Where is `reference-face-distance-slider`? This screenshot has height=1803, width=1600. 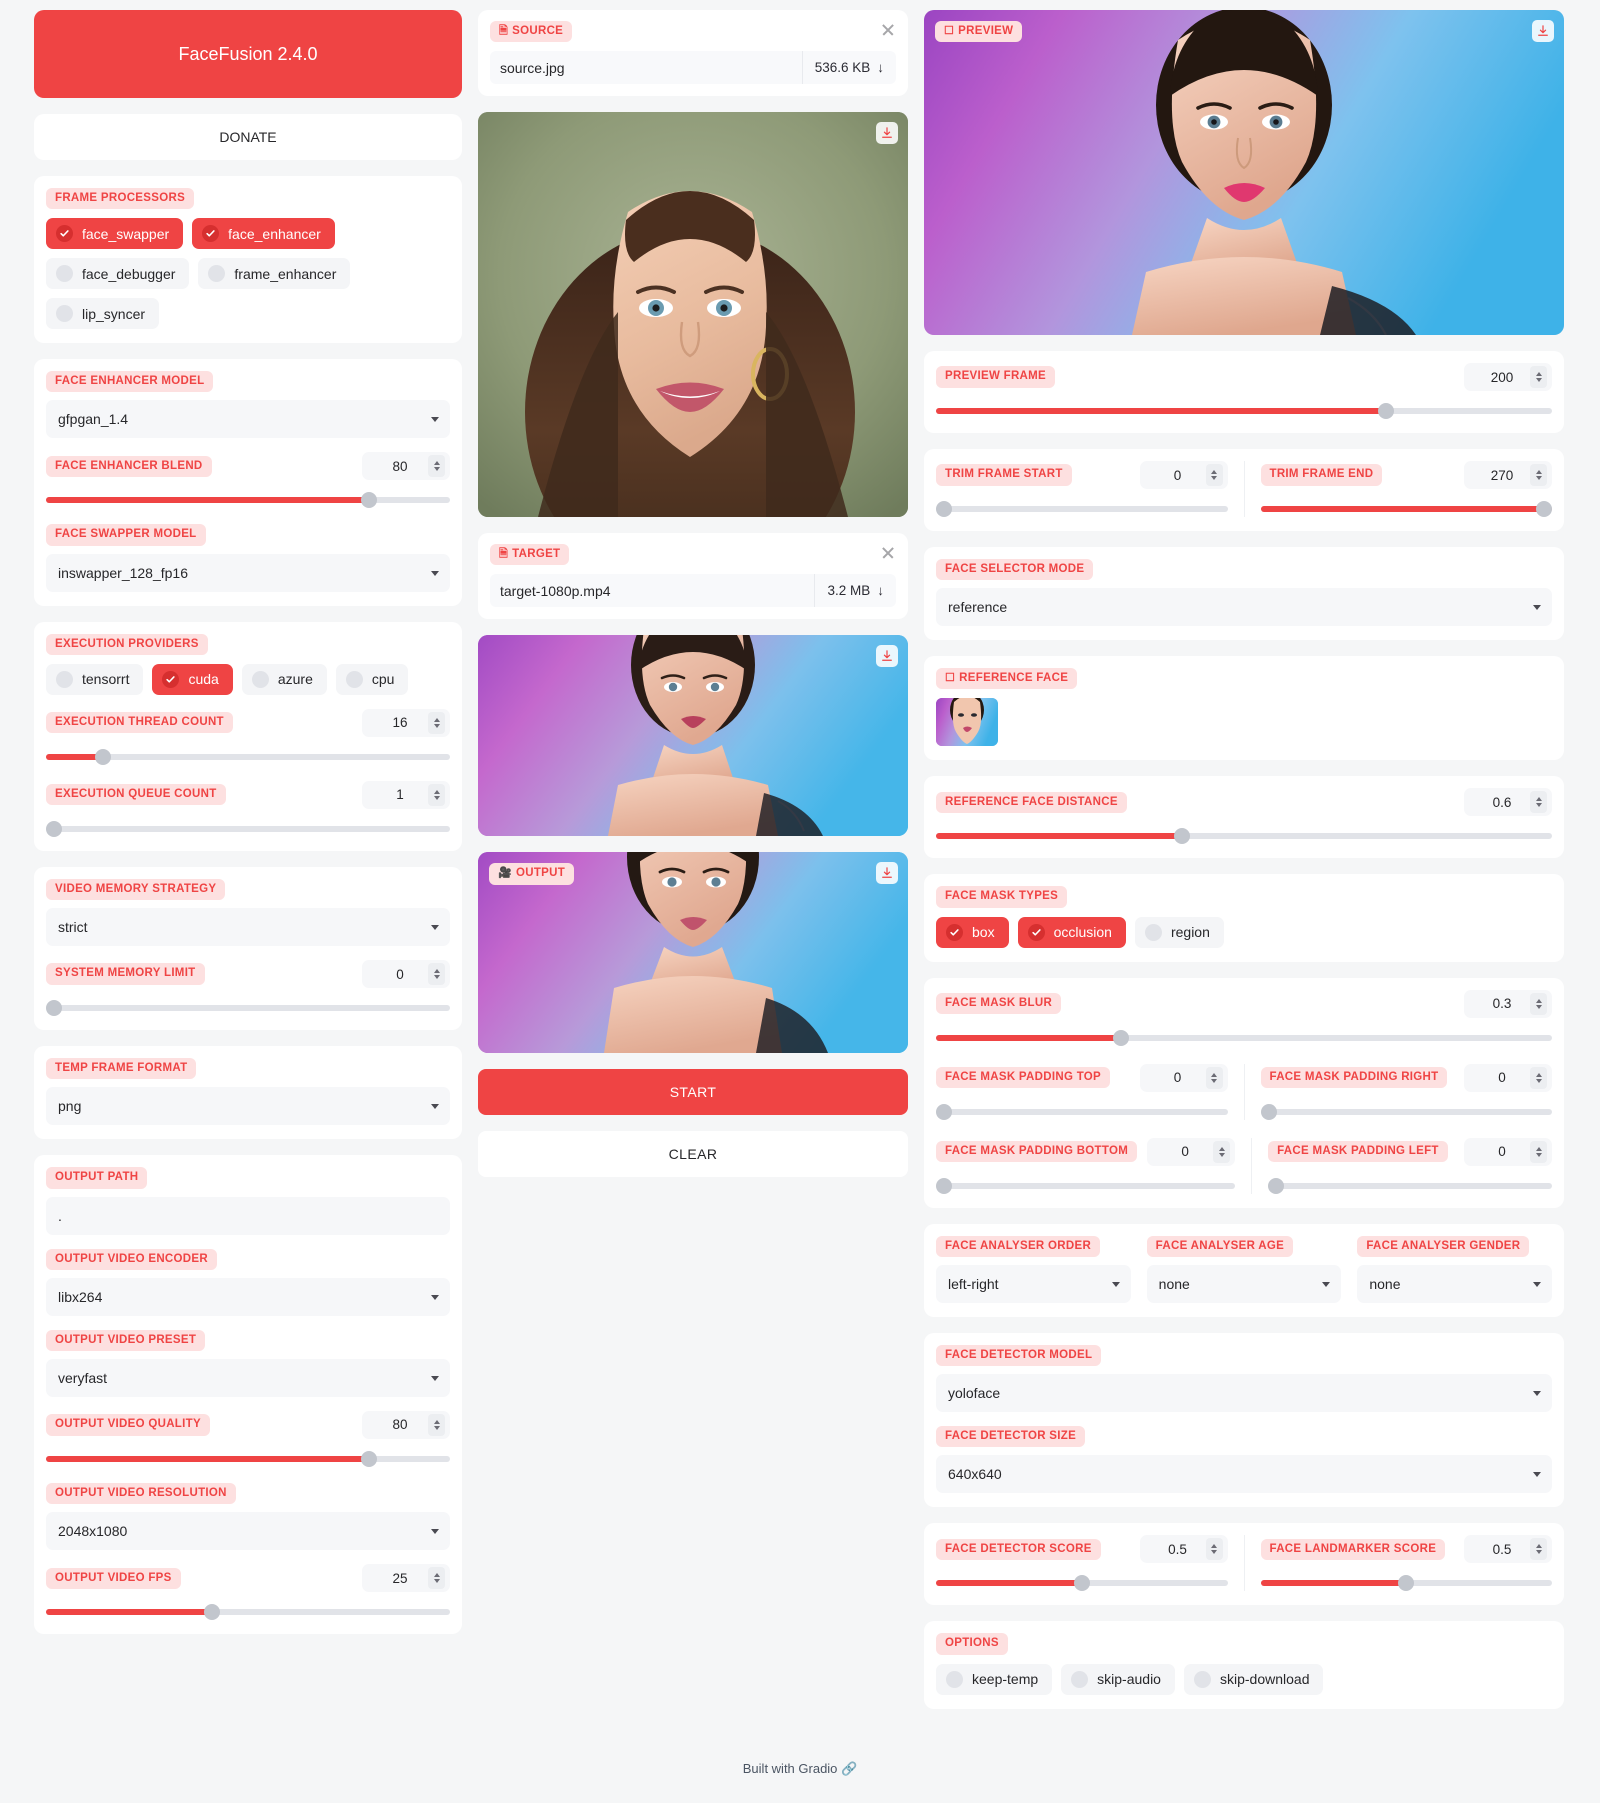
reference-face-distance-slider is located at coordinates (1244, 836).